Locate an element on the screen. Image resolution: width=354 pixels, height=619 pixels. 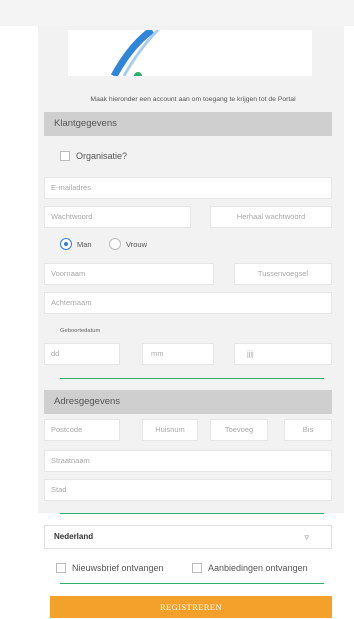
radio-man-button is located at coordinates (66, 244).